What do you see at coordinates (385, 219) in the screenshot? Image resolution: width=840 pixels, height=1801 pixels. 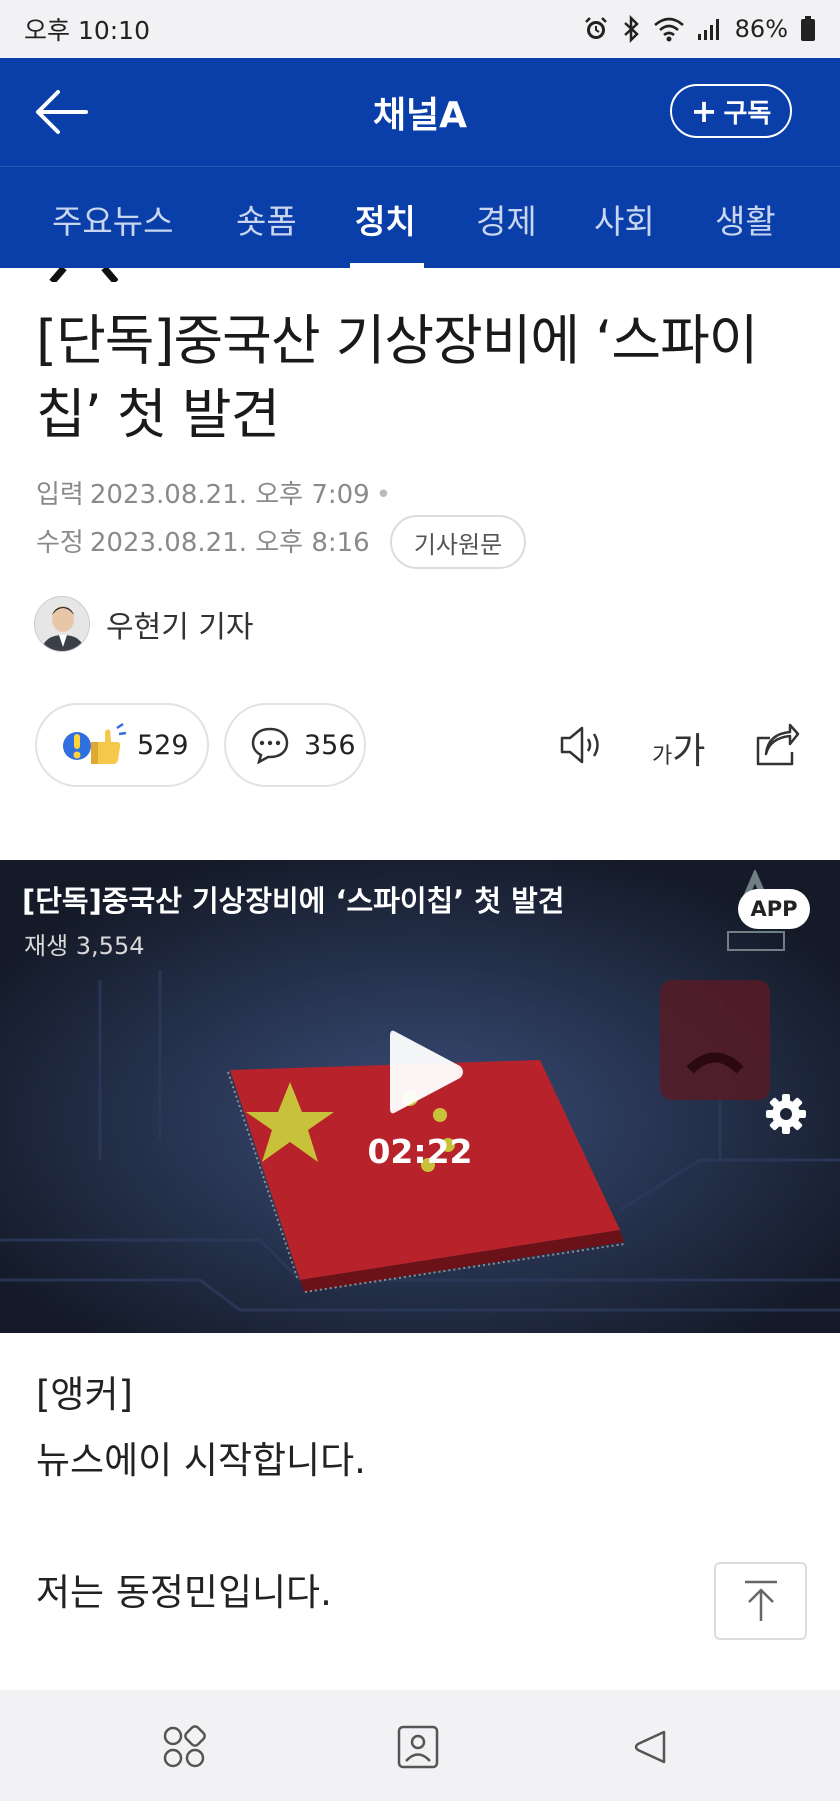 I see `tab-politics: 정치` at bounding box center [385, 219].